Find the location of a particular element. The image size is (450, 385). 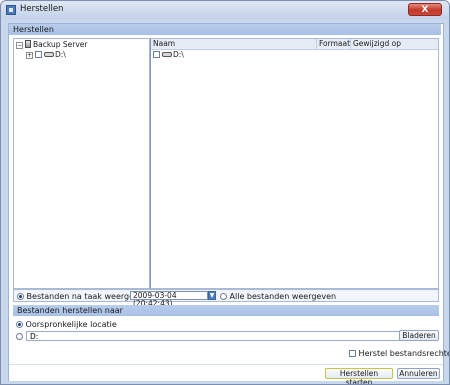

file-row-name: D:\ is located at coordinates (178, 54).